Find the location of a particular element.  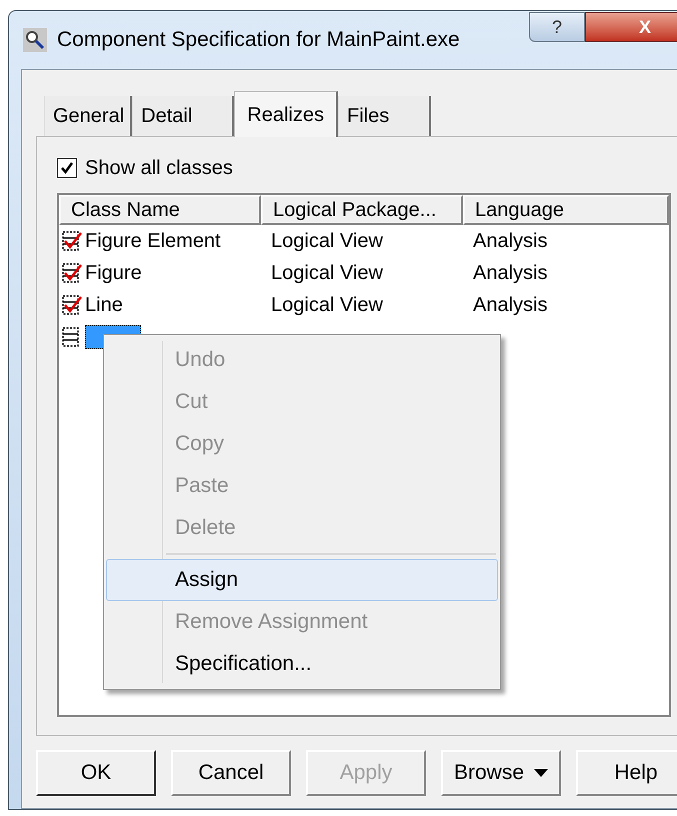

dialog-button: Cancel is located at coordinates (231, 773).